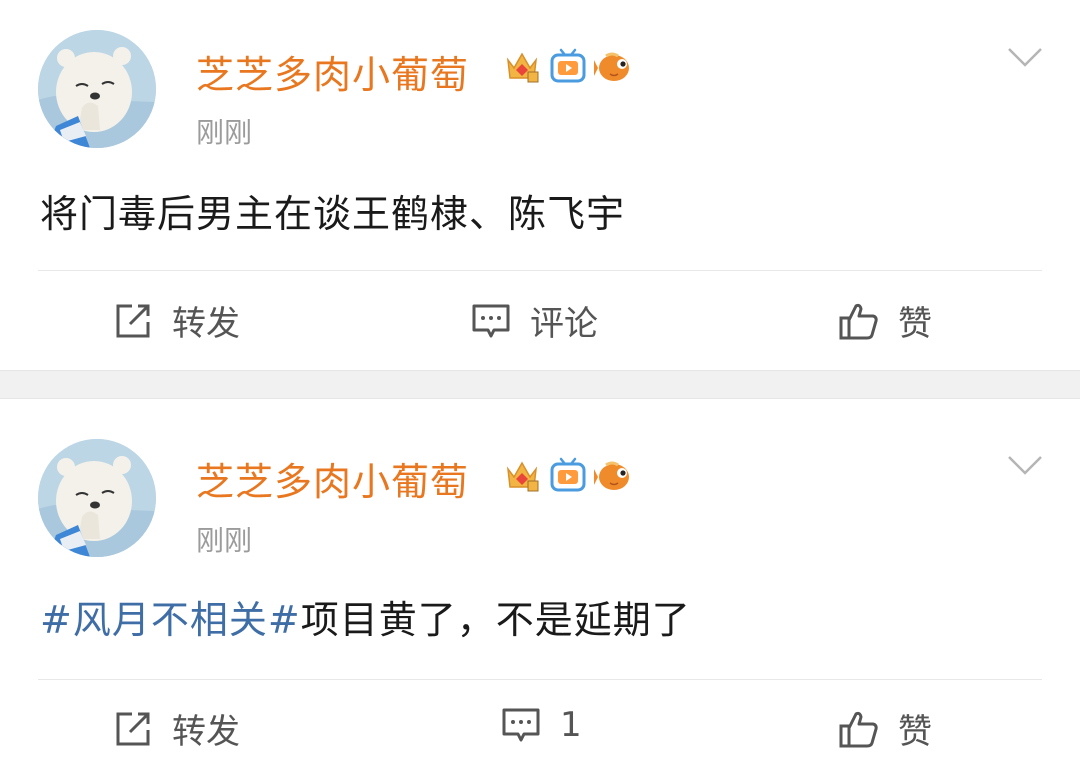  I want to click on hashtag-link: #风月不相关#, so click(170, 620).